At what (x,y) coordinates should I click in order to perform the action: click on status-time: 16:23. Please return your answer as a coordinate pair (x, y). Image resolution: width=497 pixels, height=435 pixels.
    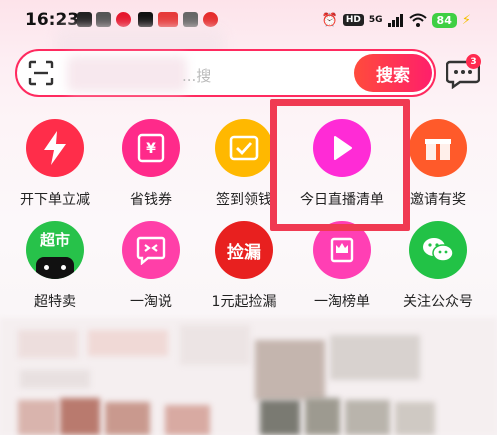
    Looking at the image, I should click on (52, 20).